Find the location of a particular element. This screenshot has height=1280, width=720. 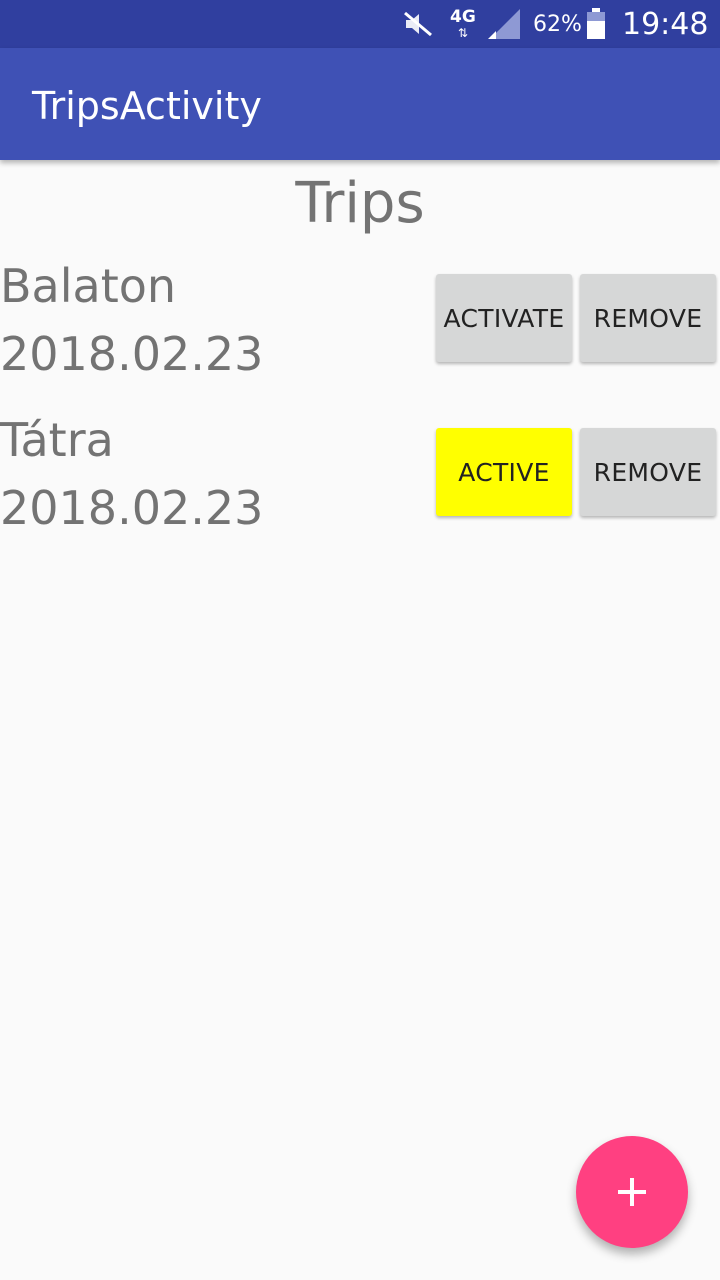

plus-icon is located at coordinates (632, 1192).